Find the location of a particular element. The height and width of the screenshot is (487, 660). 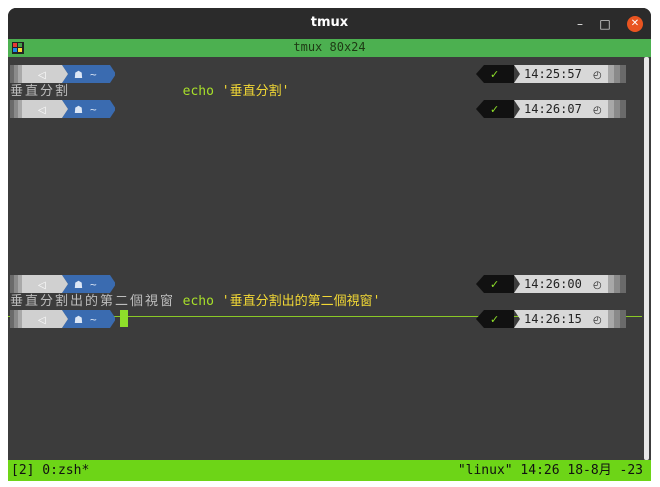

close-button: ✕ is located at coordinates (635, 24).